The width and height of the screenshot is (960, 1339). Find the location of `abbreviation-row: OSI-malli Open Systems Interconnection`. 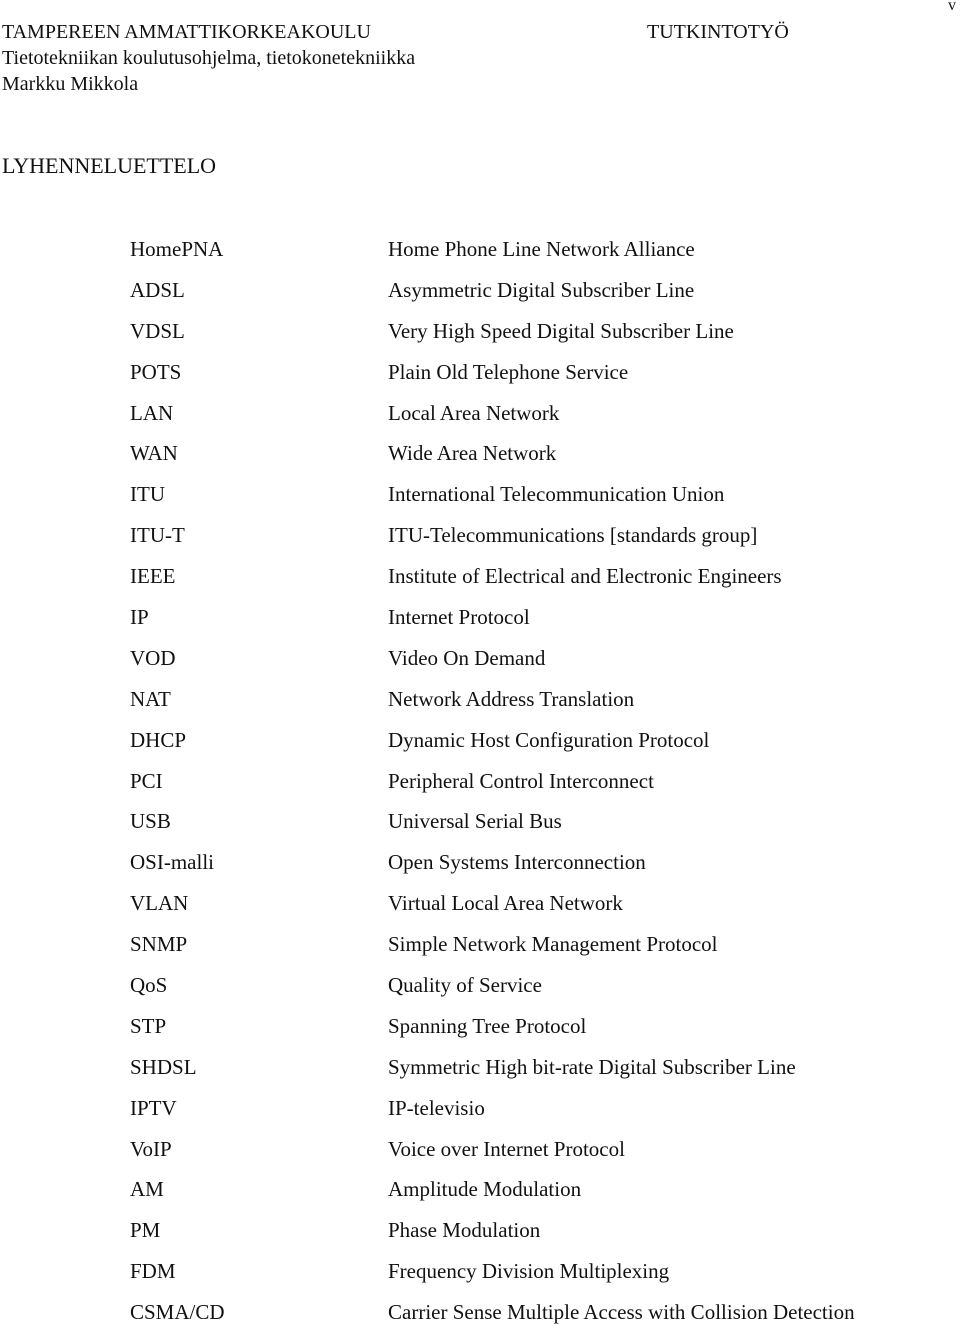

abbreviation-row: OSI-malli Open Systems Interconnection is located at coordinates (480, 868).